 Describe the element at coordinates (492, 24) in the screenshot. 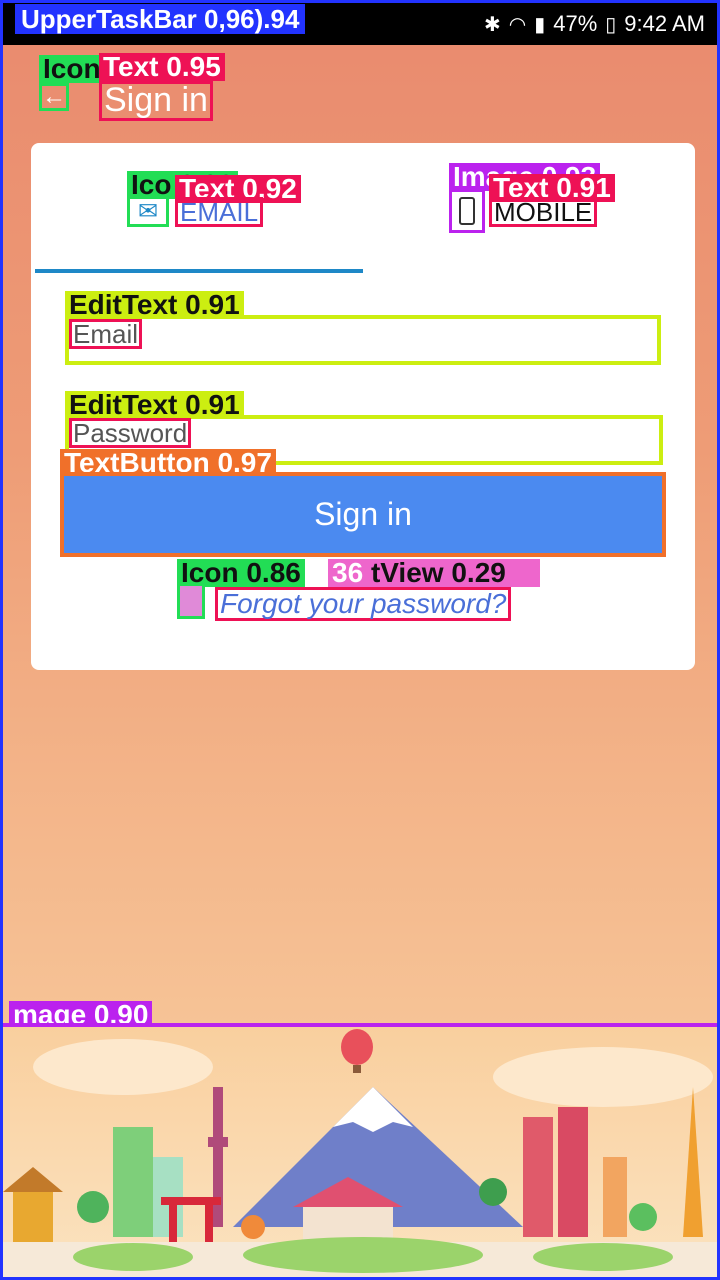

I see `bluetooth-icon: ✱` at that location.